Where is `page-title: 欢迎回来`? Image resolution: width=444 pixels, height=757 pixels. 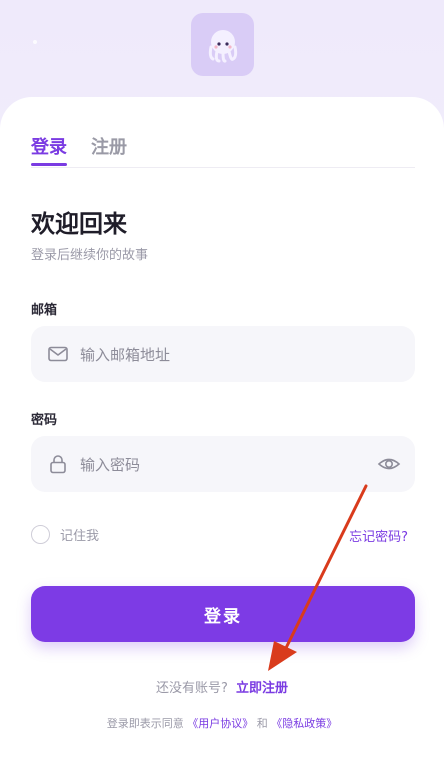
page-title: 欢迎回来 is located at coordinates (79, 224).